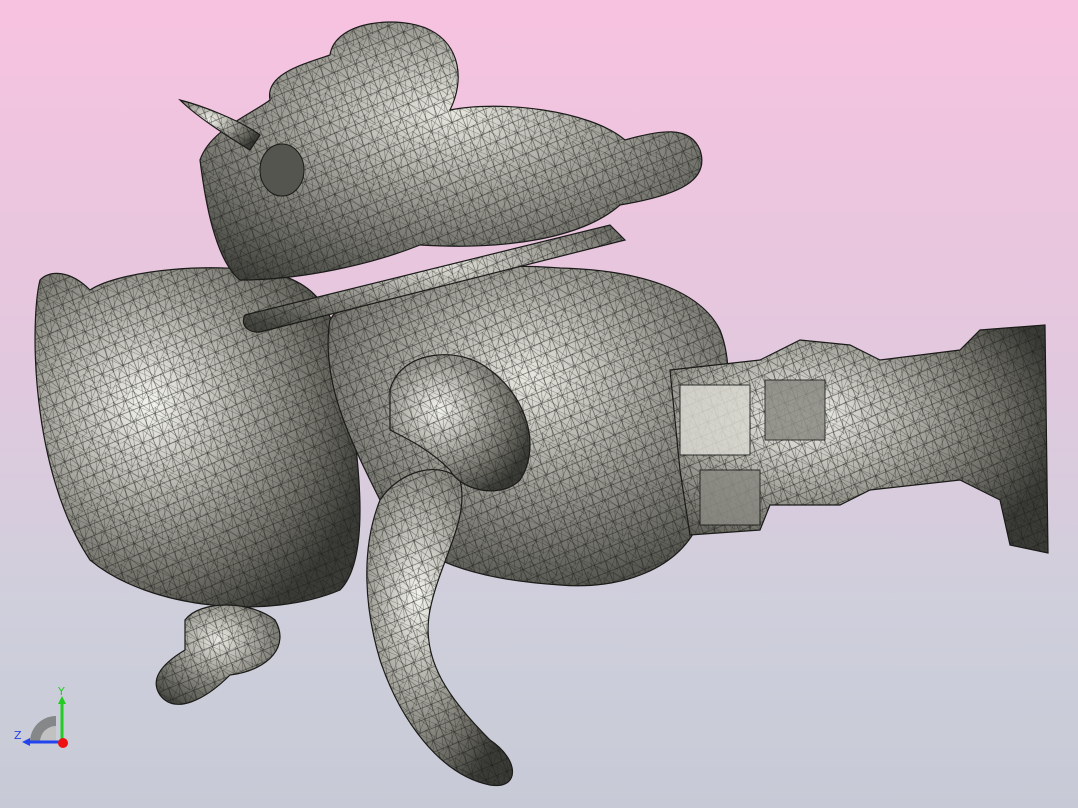  I want to click on axis-triad: Y Z, so click(46, 720).